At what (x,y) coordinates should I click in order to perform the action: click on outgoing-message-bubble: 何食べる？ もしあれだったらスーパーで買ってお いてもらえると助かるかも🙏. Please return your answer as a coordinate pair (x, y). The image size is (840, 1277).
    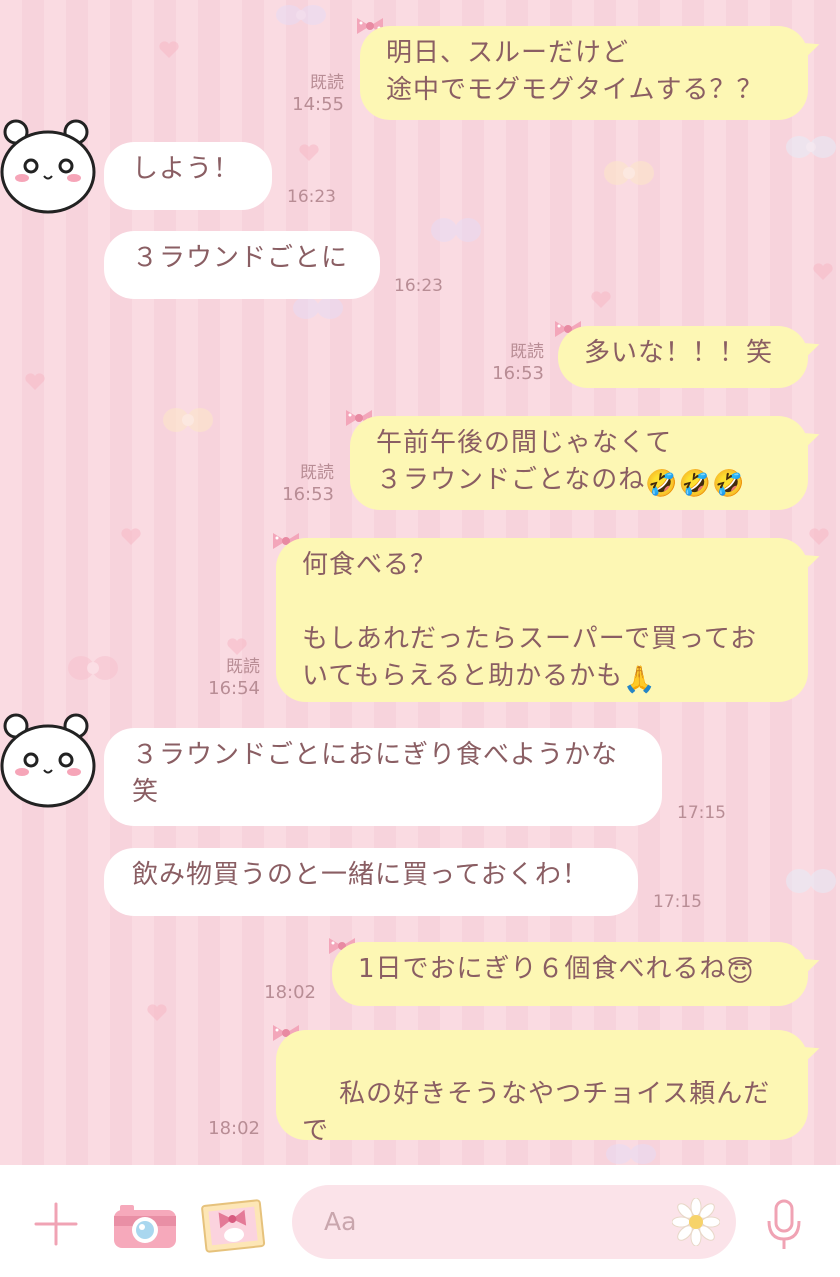
    Looking at the image, I should click on (542, 620).